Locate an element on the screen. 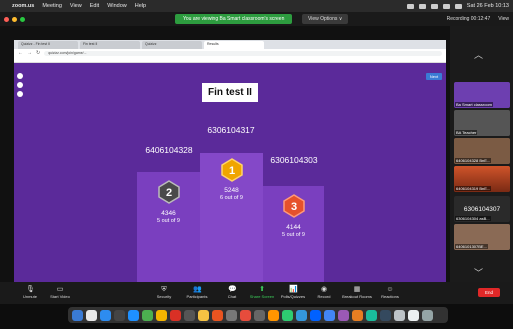 The image size is (513, 329). app-menu: zoom.us is located at coordinates (23, 6).